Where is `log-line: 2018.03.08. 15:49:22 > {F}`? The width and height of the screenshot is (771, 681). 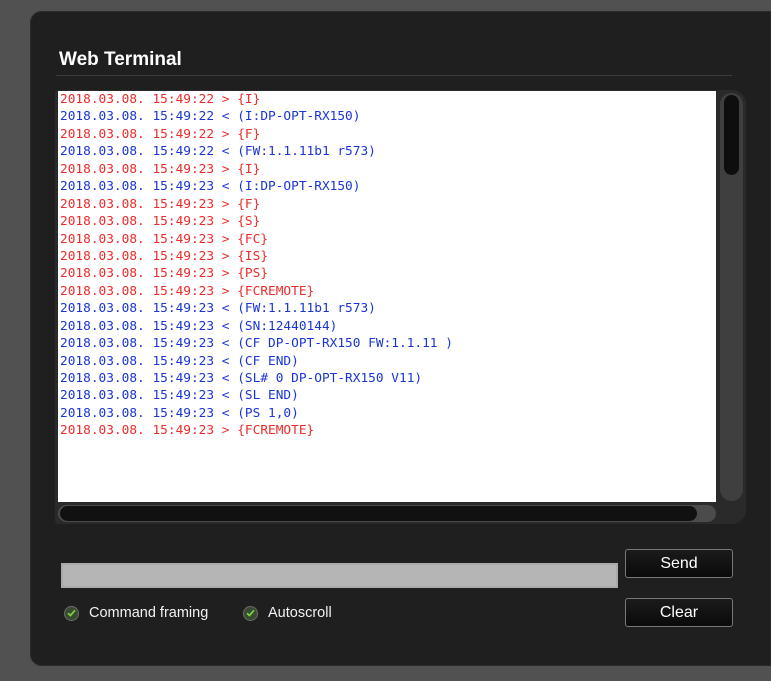 log-line: 2018.03.08. 15:49:22 > {F} is located at coordinates (160, 134).